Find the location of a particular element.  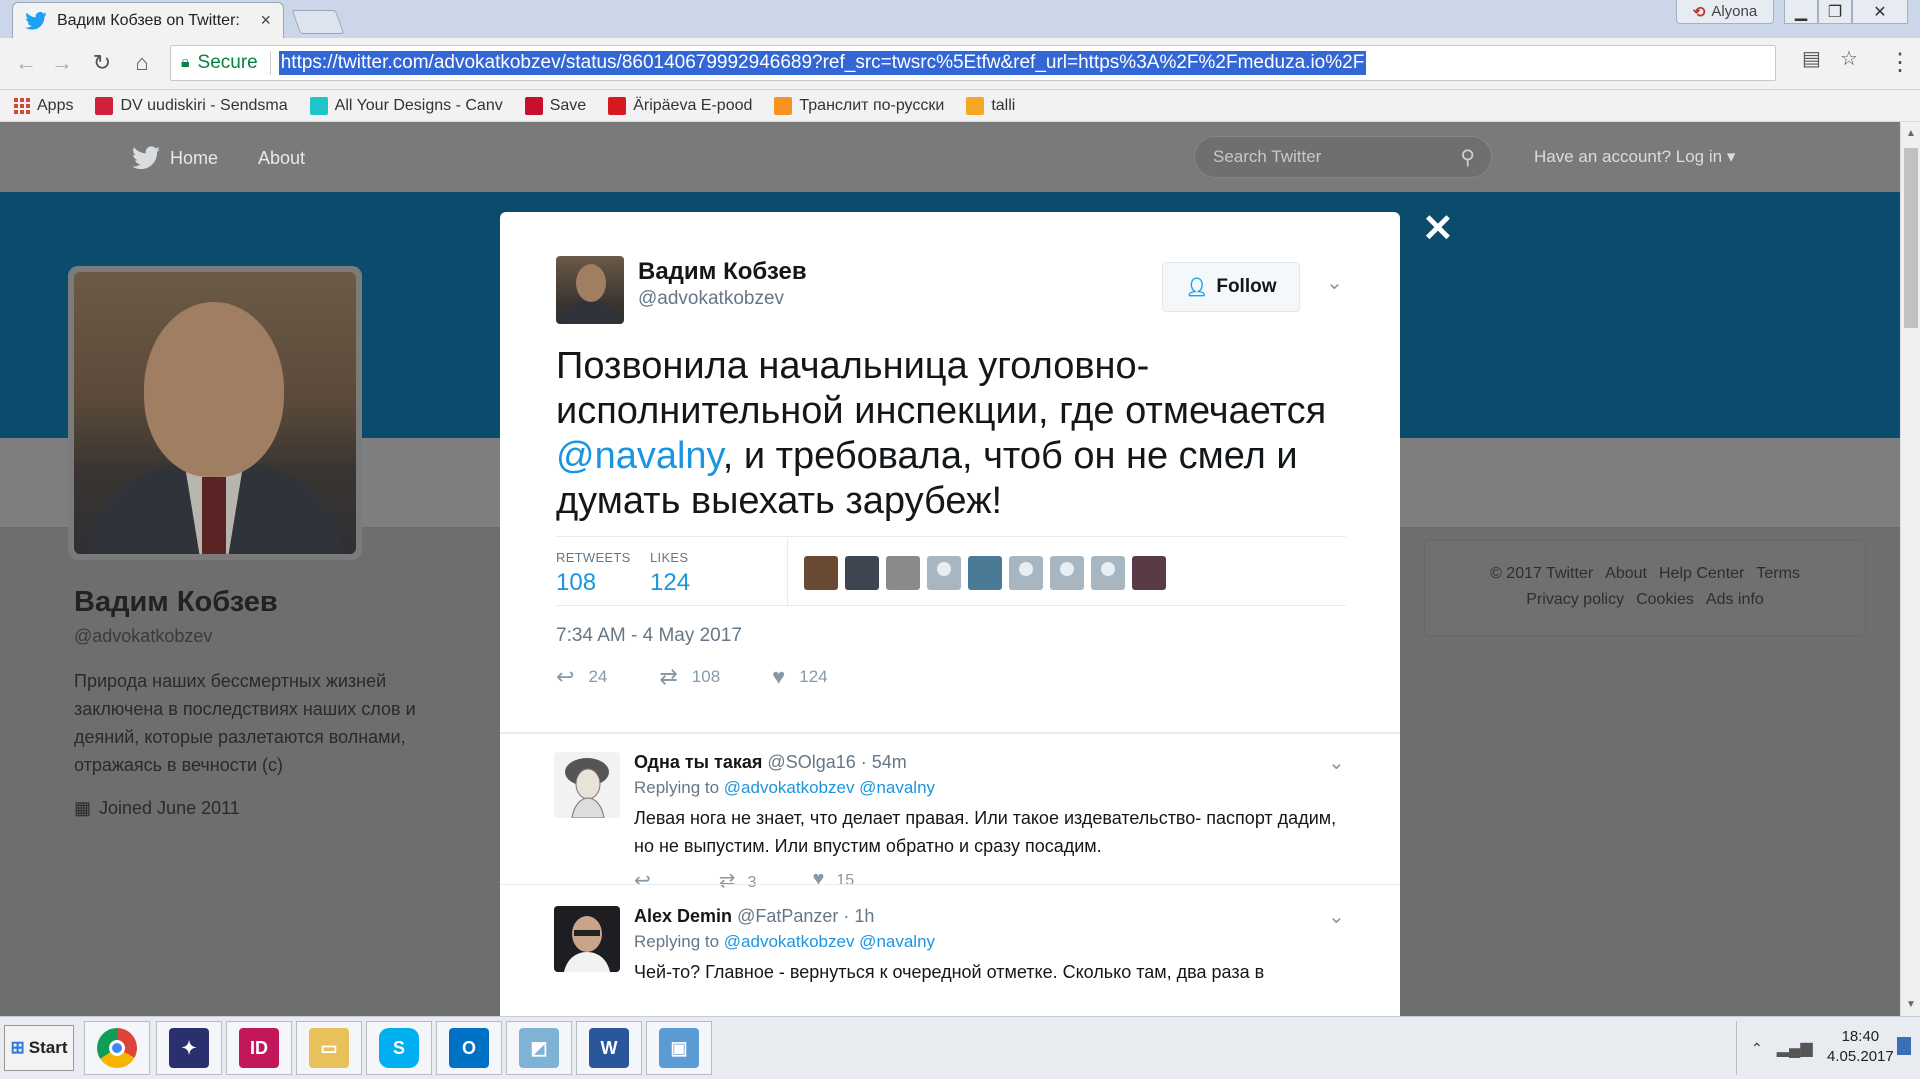

reply-author-name: Одна ты такая is located at coordinates (698, 762).